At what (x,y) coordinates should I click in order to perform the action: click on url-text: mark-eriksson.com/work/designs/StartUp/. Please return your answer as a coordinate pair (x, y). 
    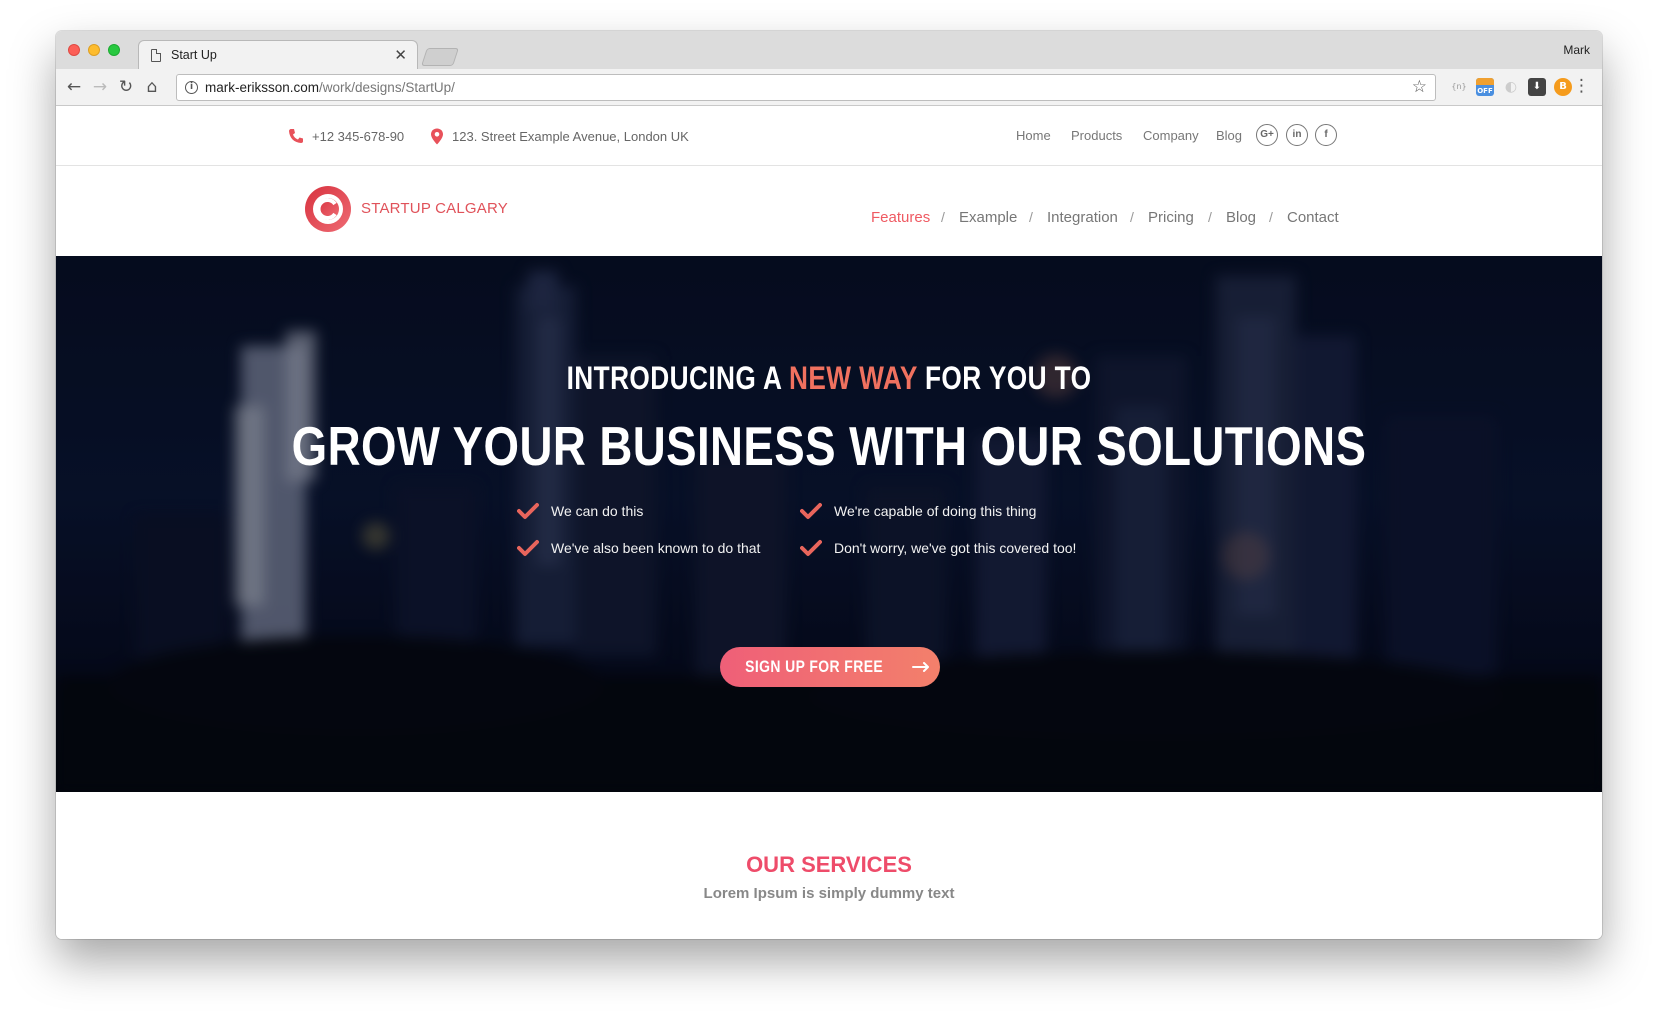
    Looking at the image, I should click on (330, 87).